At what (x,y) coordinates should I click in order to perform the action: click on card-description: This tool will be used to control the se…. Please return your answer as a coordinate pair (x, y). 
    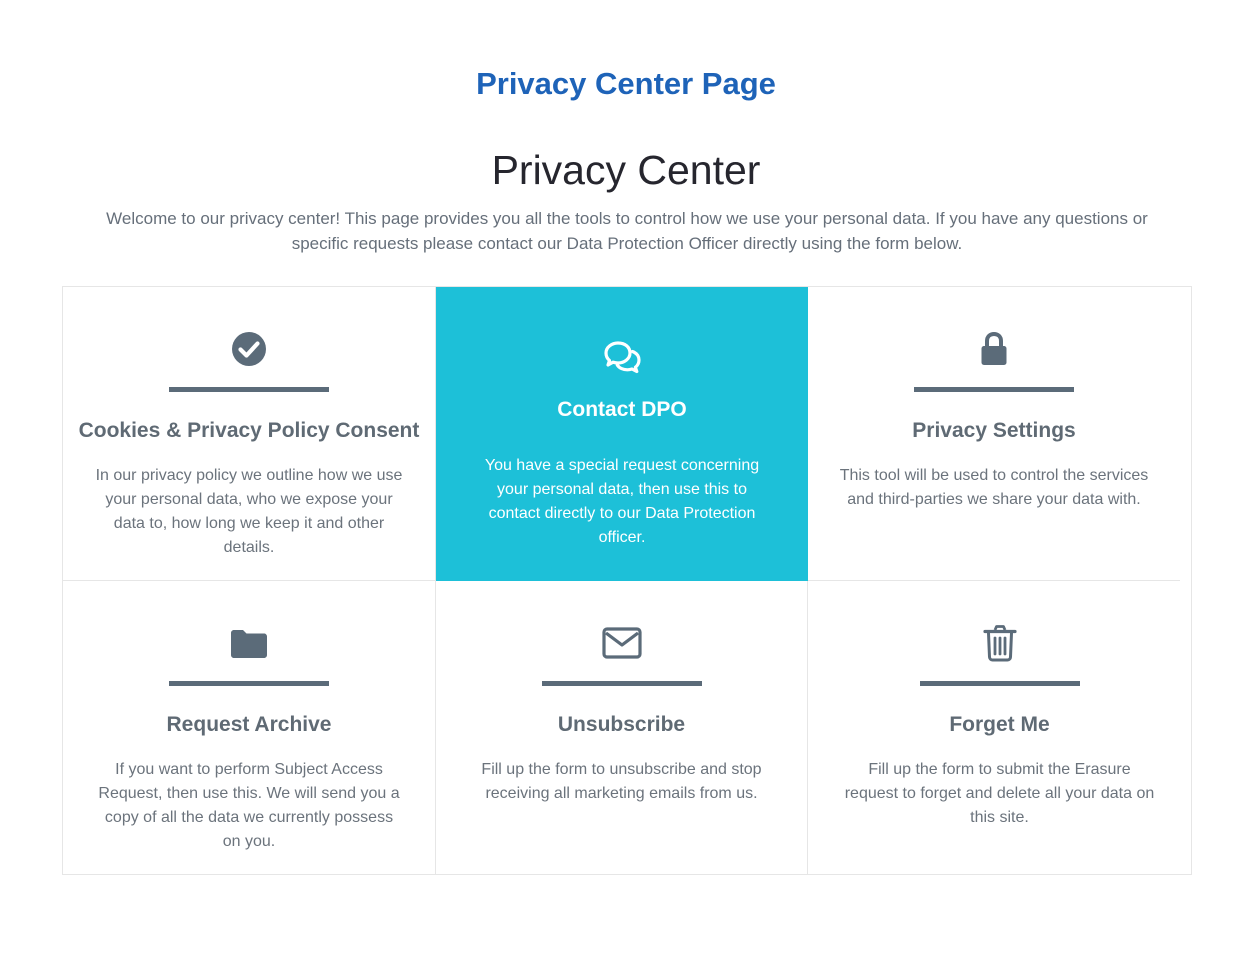
    Looking at the image, I should click on (994, 487).